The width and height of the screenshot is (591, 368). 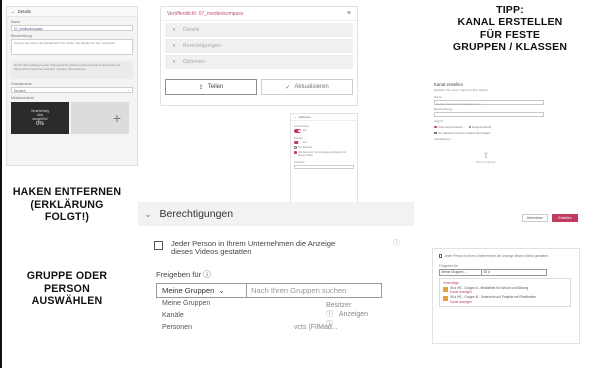 What do you see at coordinates (449, 84) in the screenshot?
I see `channel-title: Kanal erstellen` at bounding box center [449, 84].